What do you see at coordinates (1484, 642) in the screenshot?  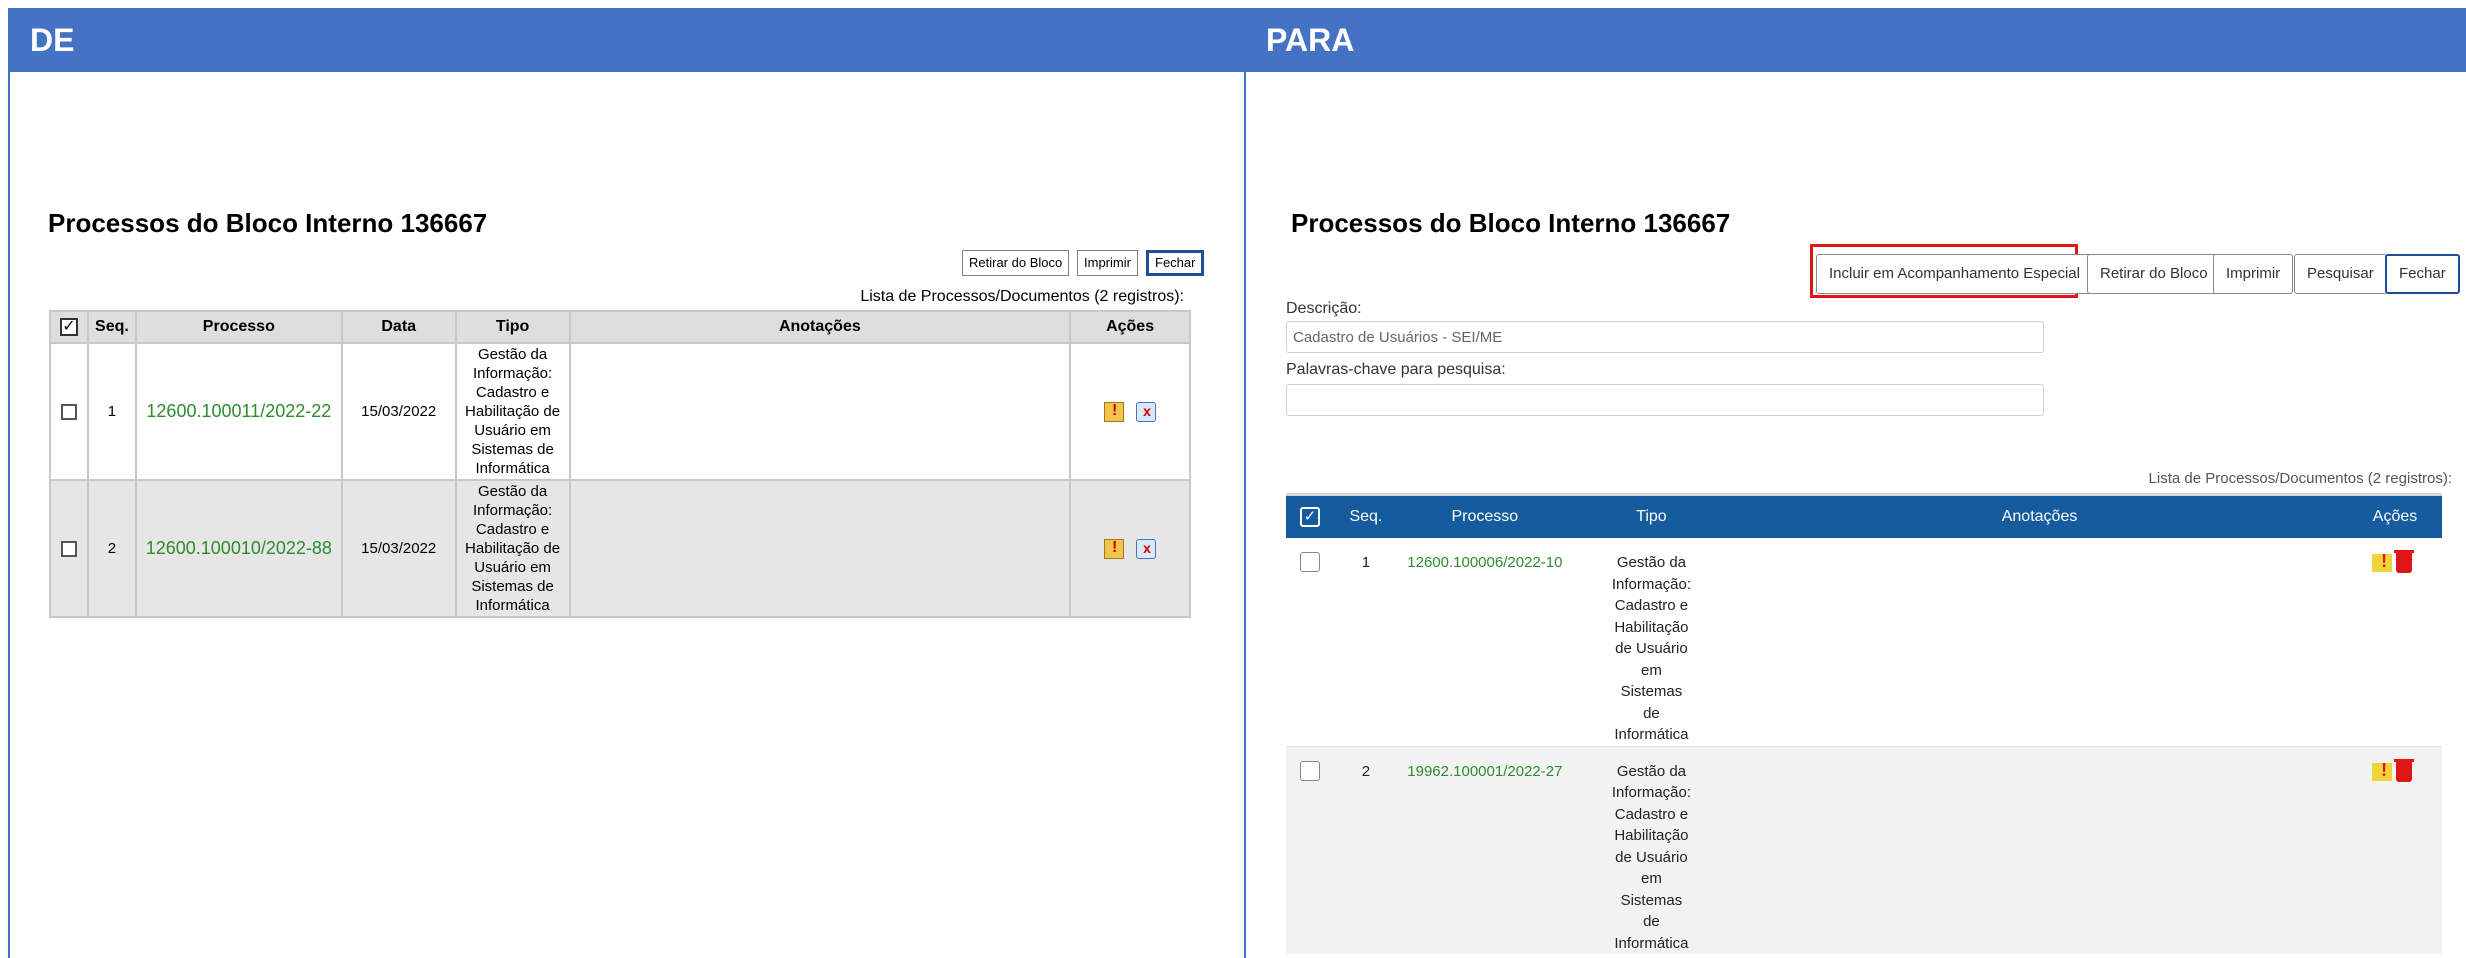 I see `processo-link: 12600.100006/2022-10` at bounding box center [1484, 642].